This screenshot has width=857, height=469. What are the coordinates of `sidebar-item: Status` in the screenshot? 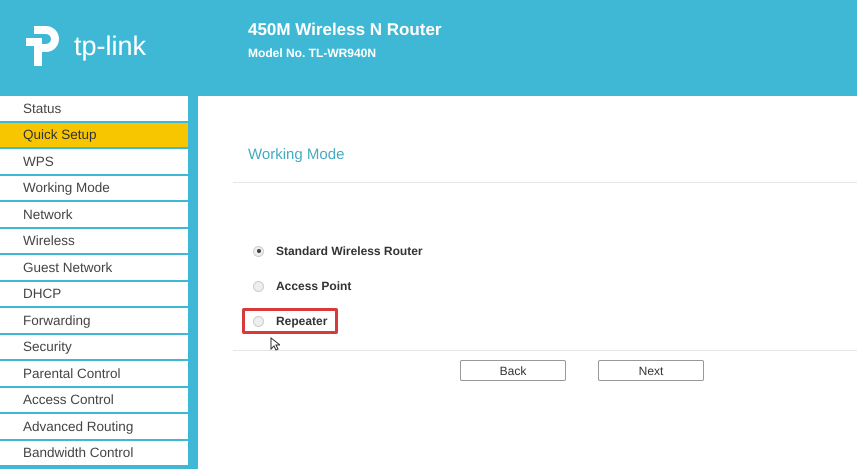 It's located at (94, 108).